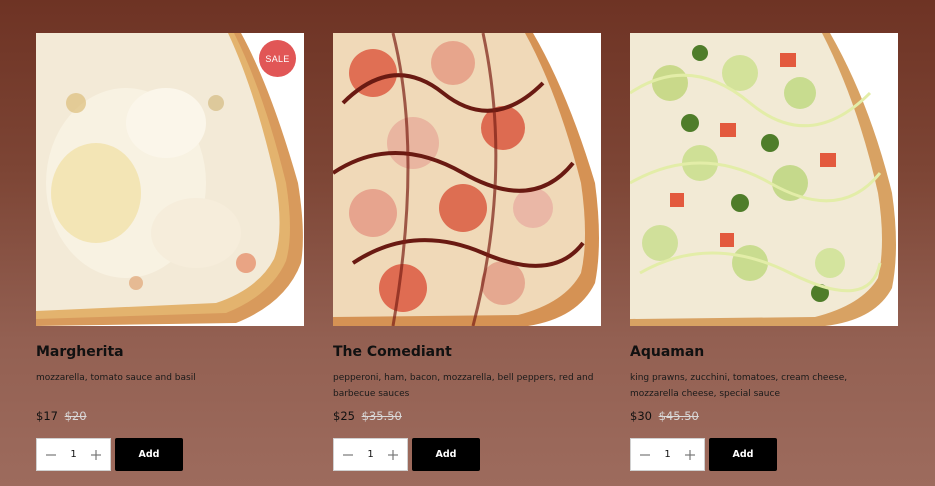 The image size is (935, 486). Describe the element at coordinates (678, 416) in the screenshot. I see `old-price: $45.50` at that location.